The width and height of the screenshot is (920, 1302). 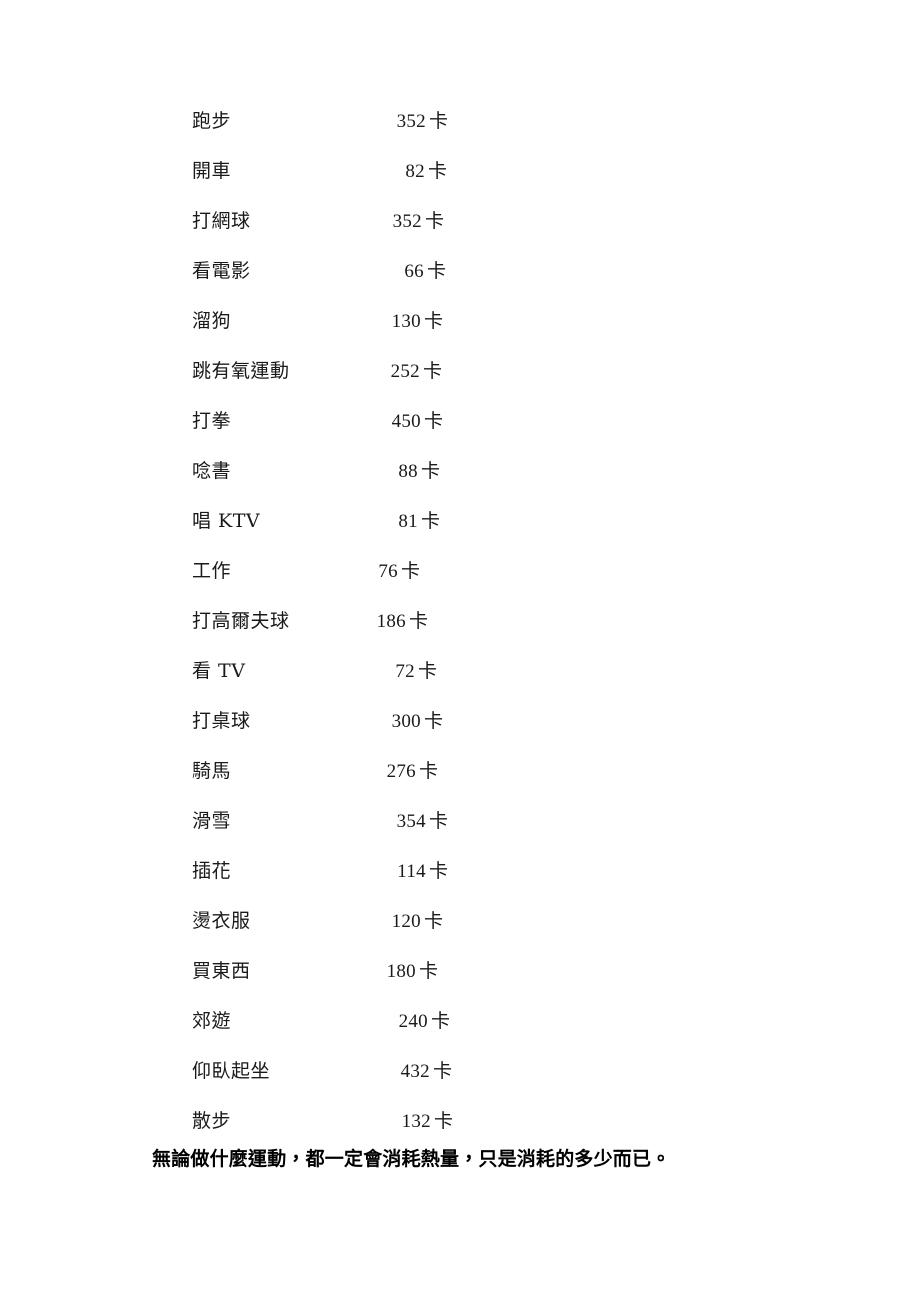 I want to click on calorie-number: 276, so click(x=401, y=771).